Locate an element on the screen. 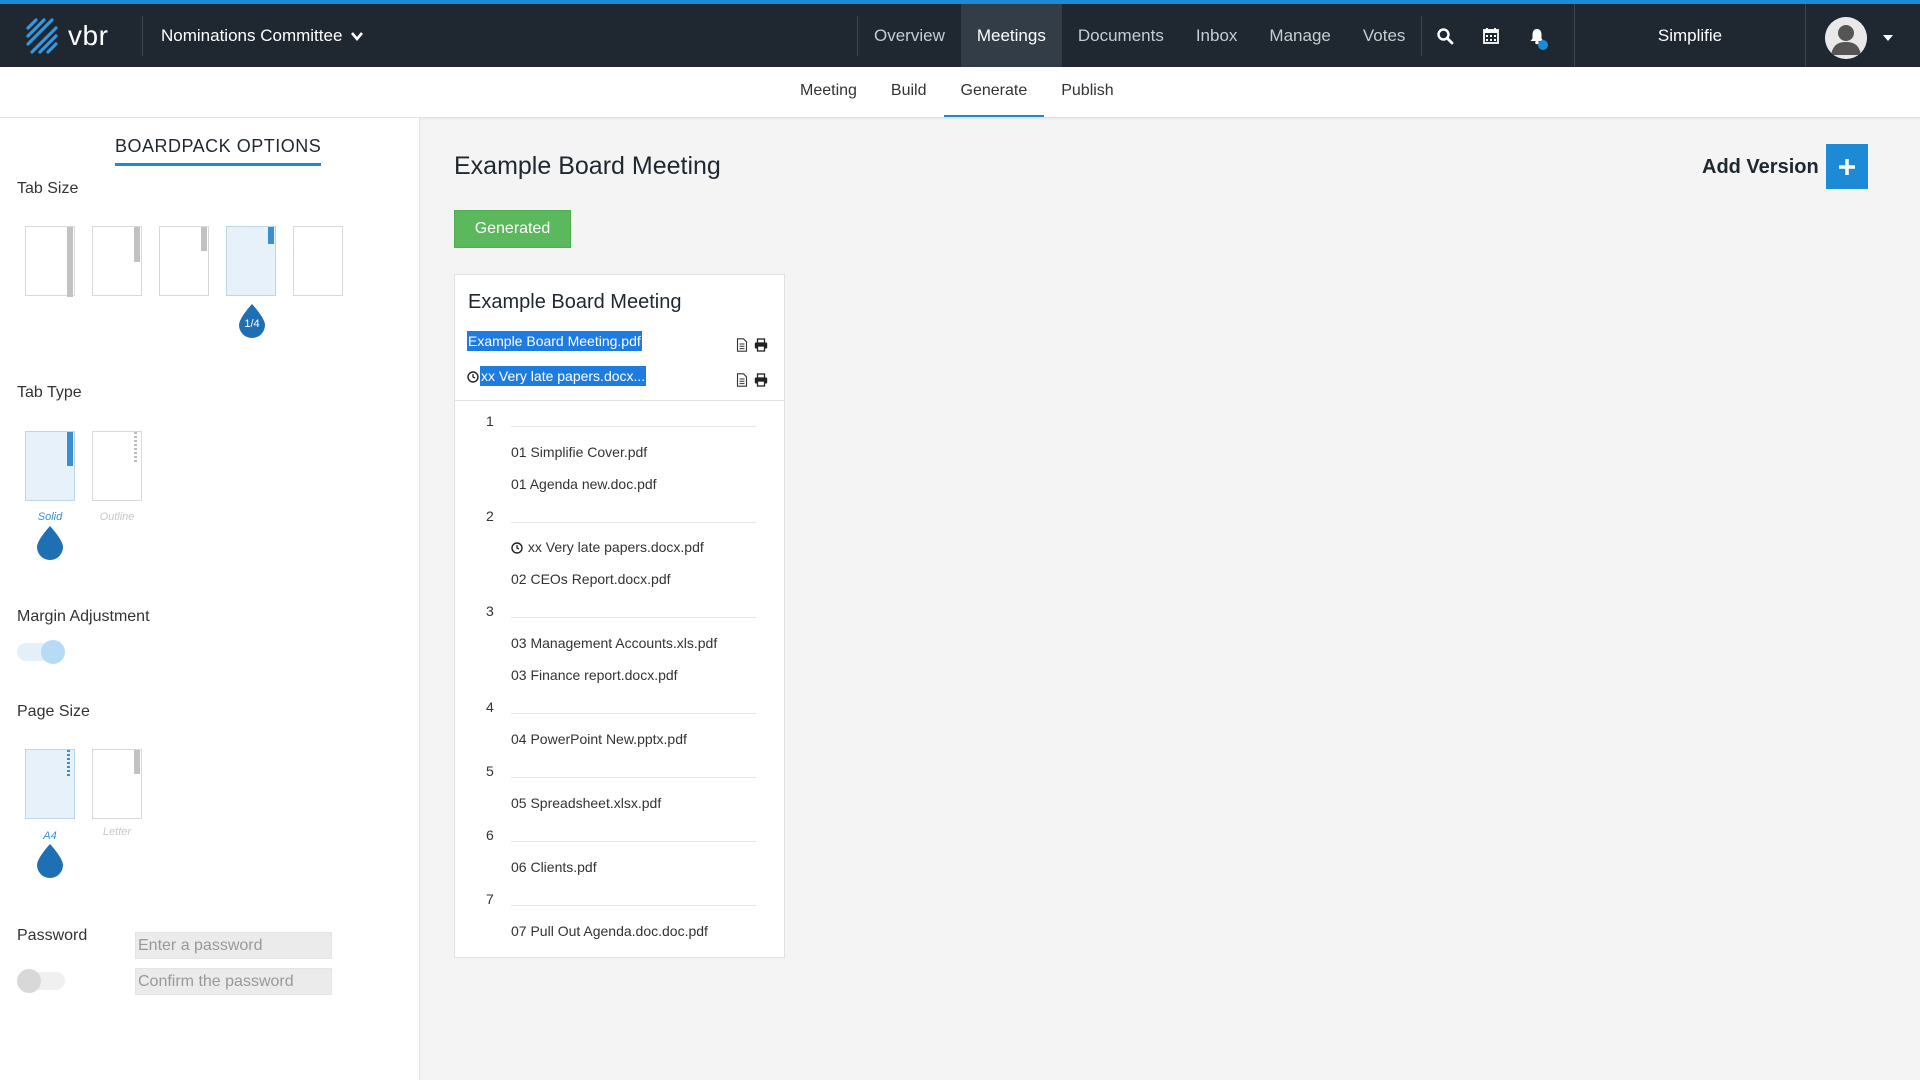 Image resolution: width=1920 pixels, height=1080 pixels. tab-size-label: Tab Size is located at coordinates (48, 188).